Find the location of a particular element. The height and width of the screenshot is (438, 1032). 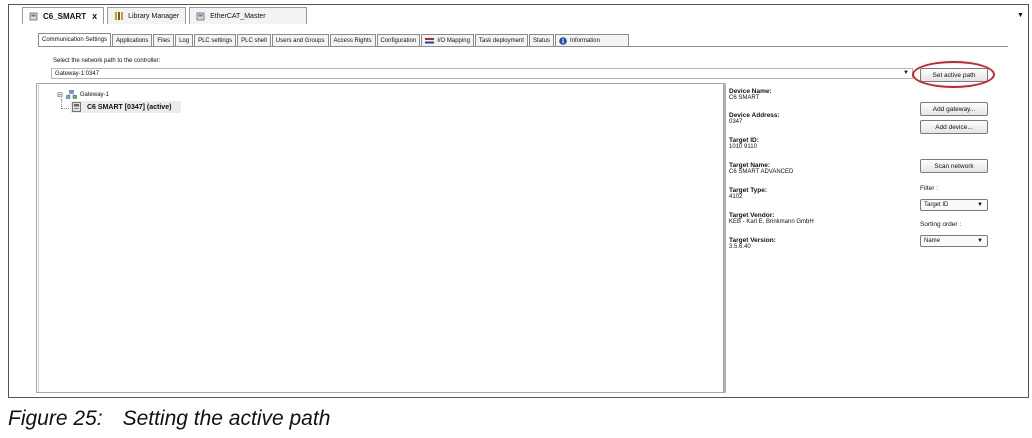

tab-label: Files is located at coordinates (164, 40).